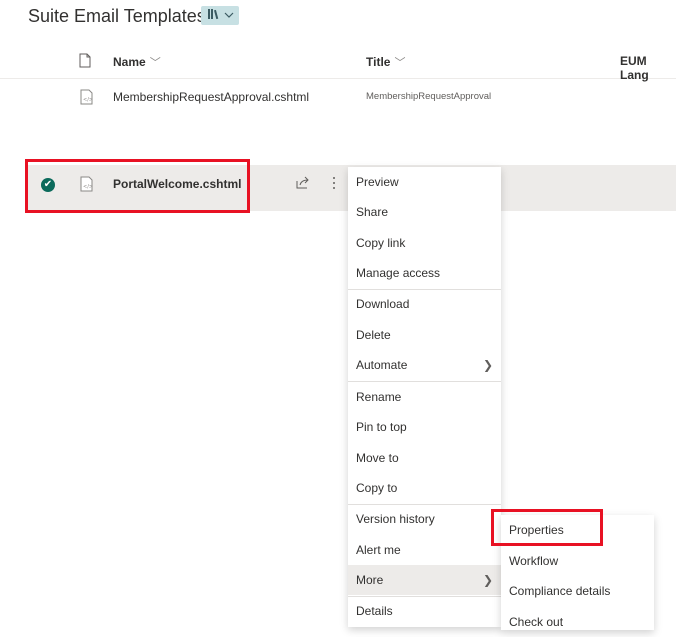  What do you see at coordinates (424, 427) in the screenshot?
I see `menu-item-pin-to-top: Pin to top` at bounding box center [424, 427].